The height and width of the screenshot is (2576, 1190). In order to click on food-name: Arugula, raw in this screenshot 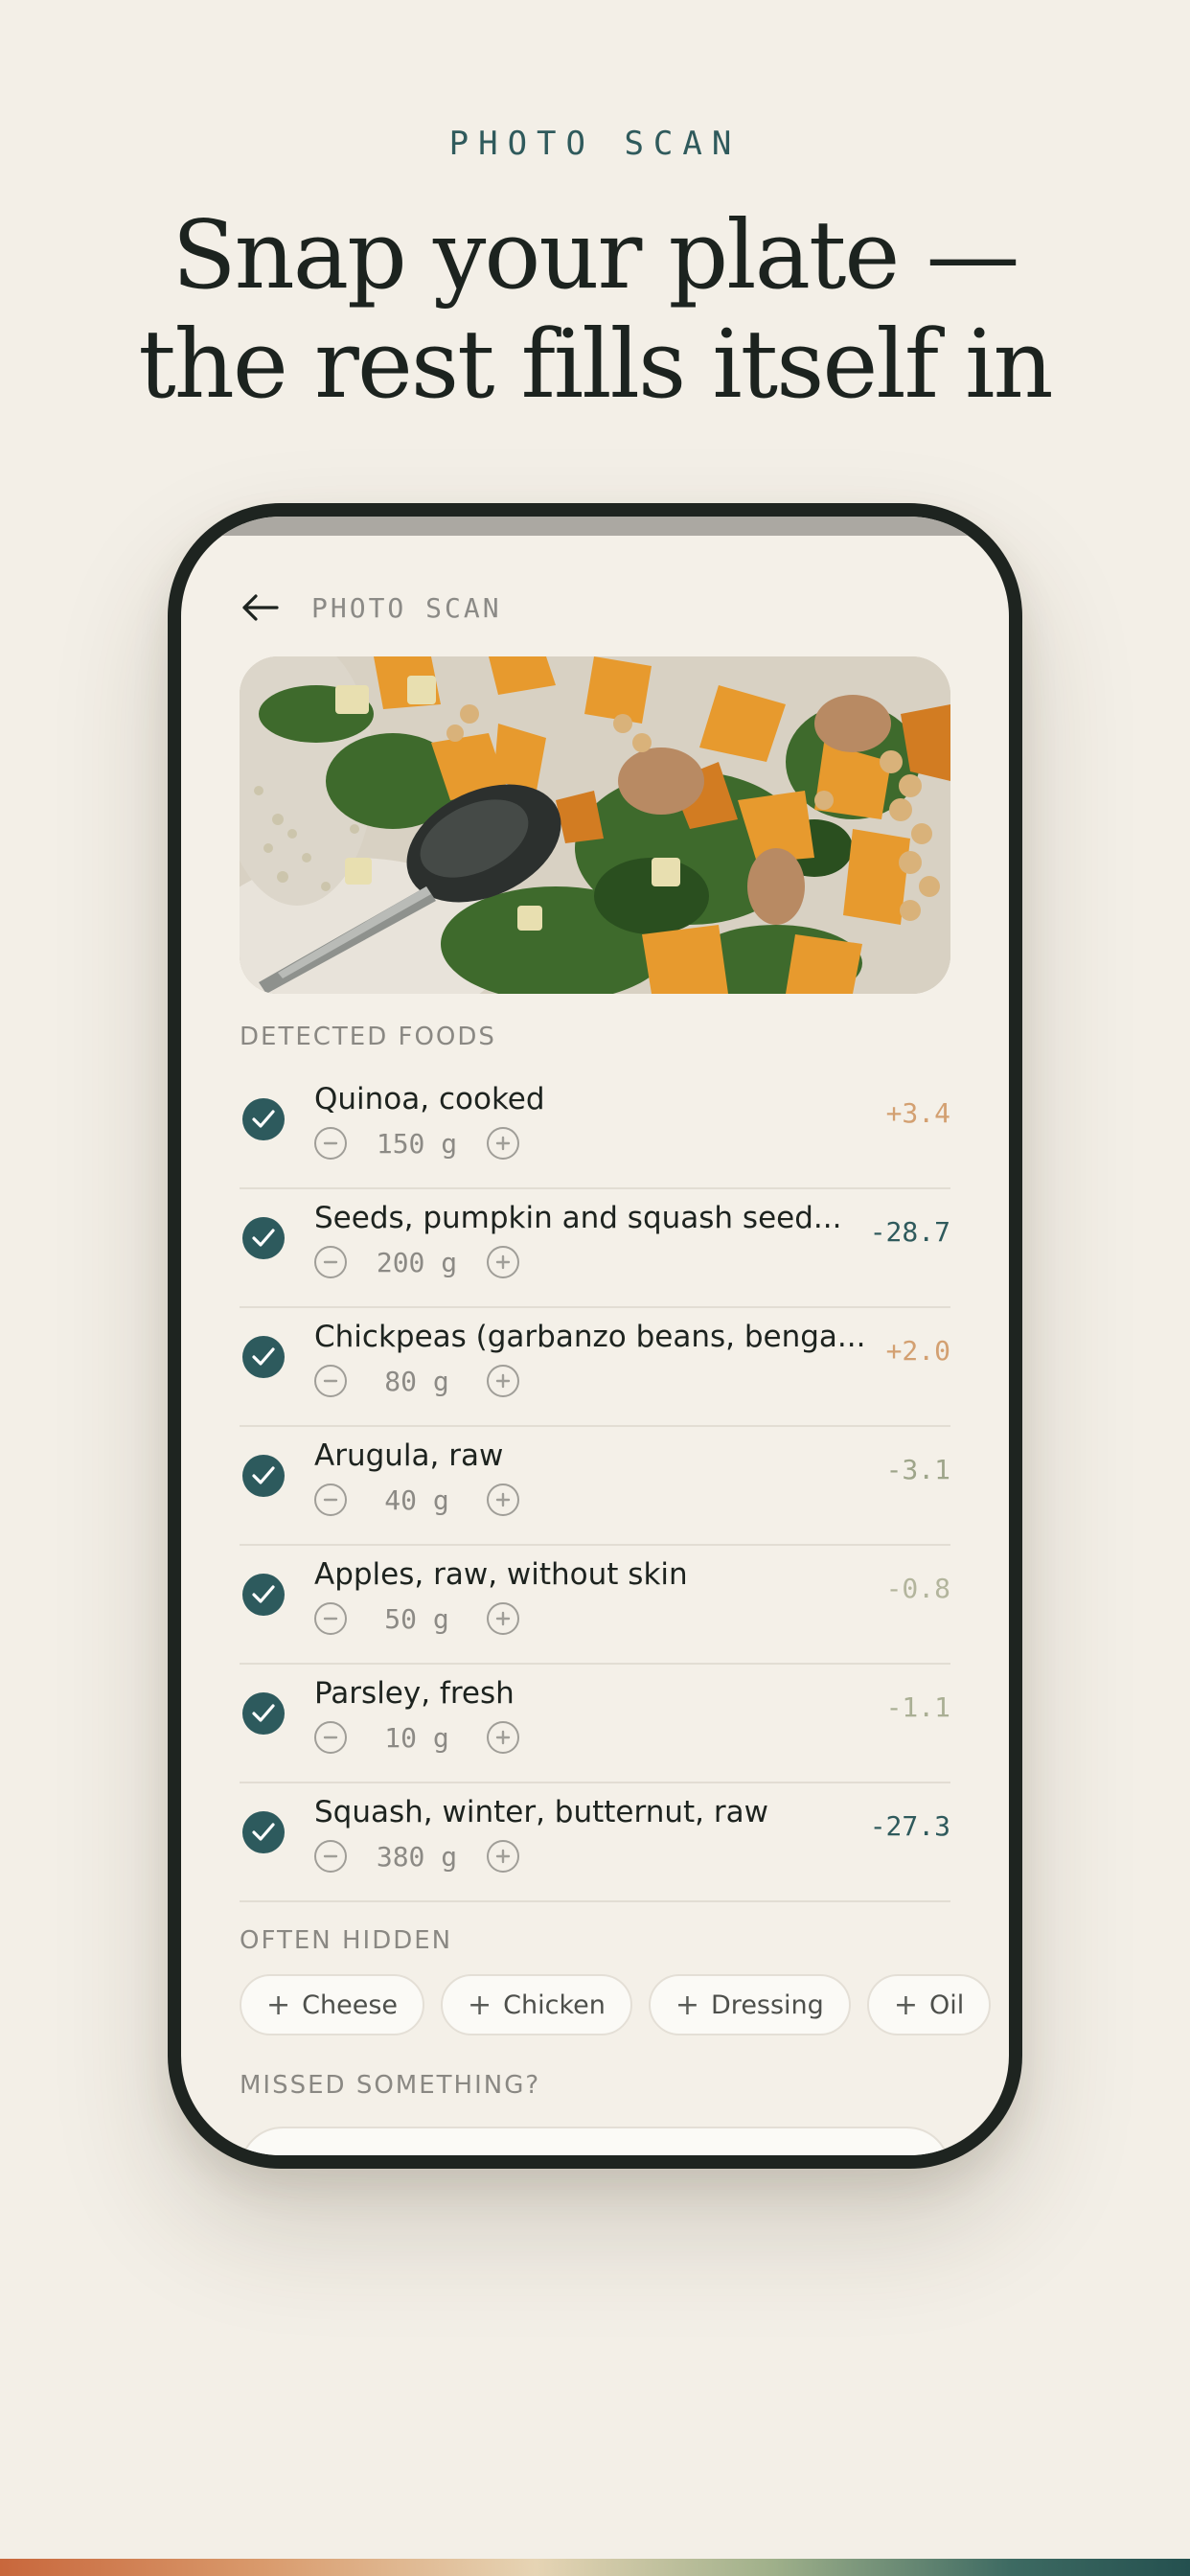, I will do `click(409, 1456)`.